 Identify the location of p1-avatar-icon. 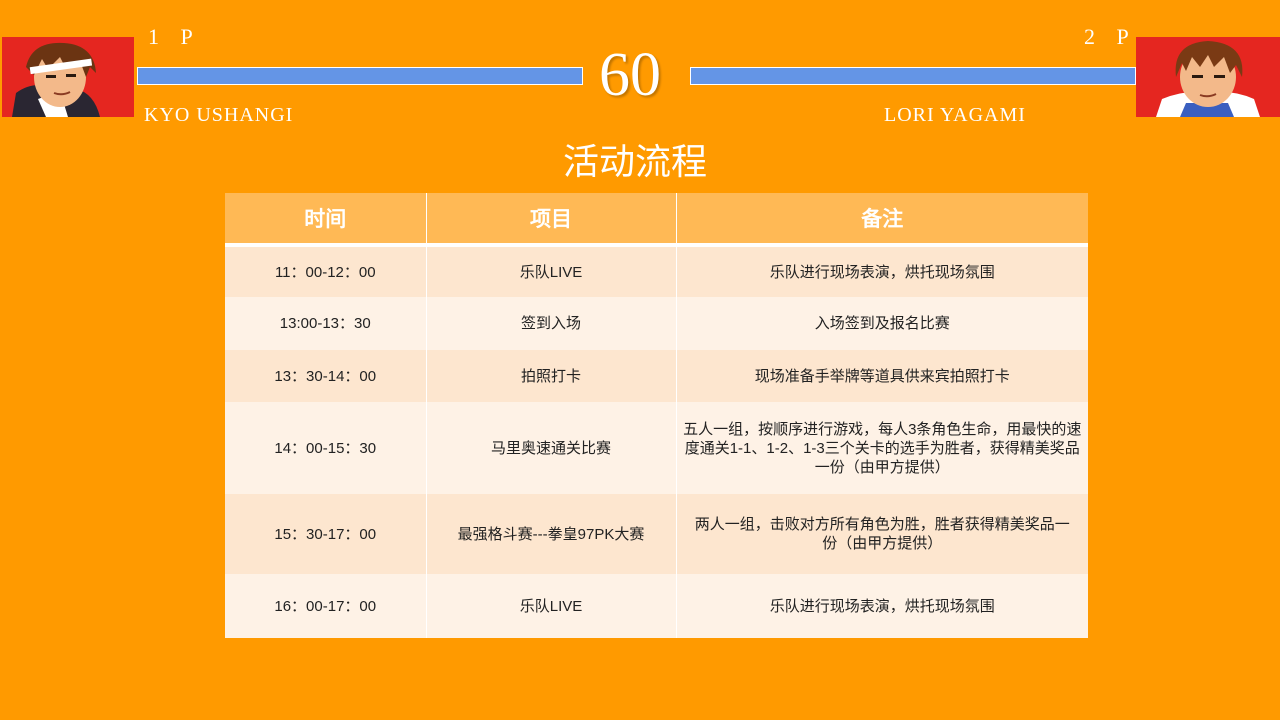
(68, 77).